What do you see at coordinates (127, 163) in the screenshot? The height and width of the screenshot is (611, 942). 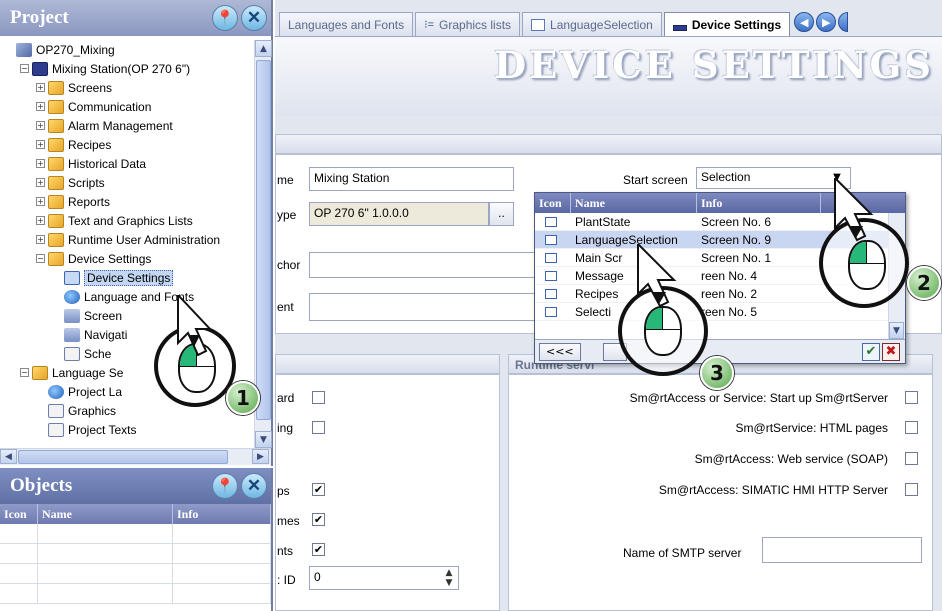 I see `tree-node: + Historical Data` at bounding box center [127, 163].